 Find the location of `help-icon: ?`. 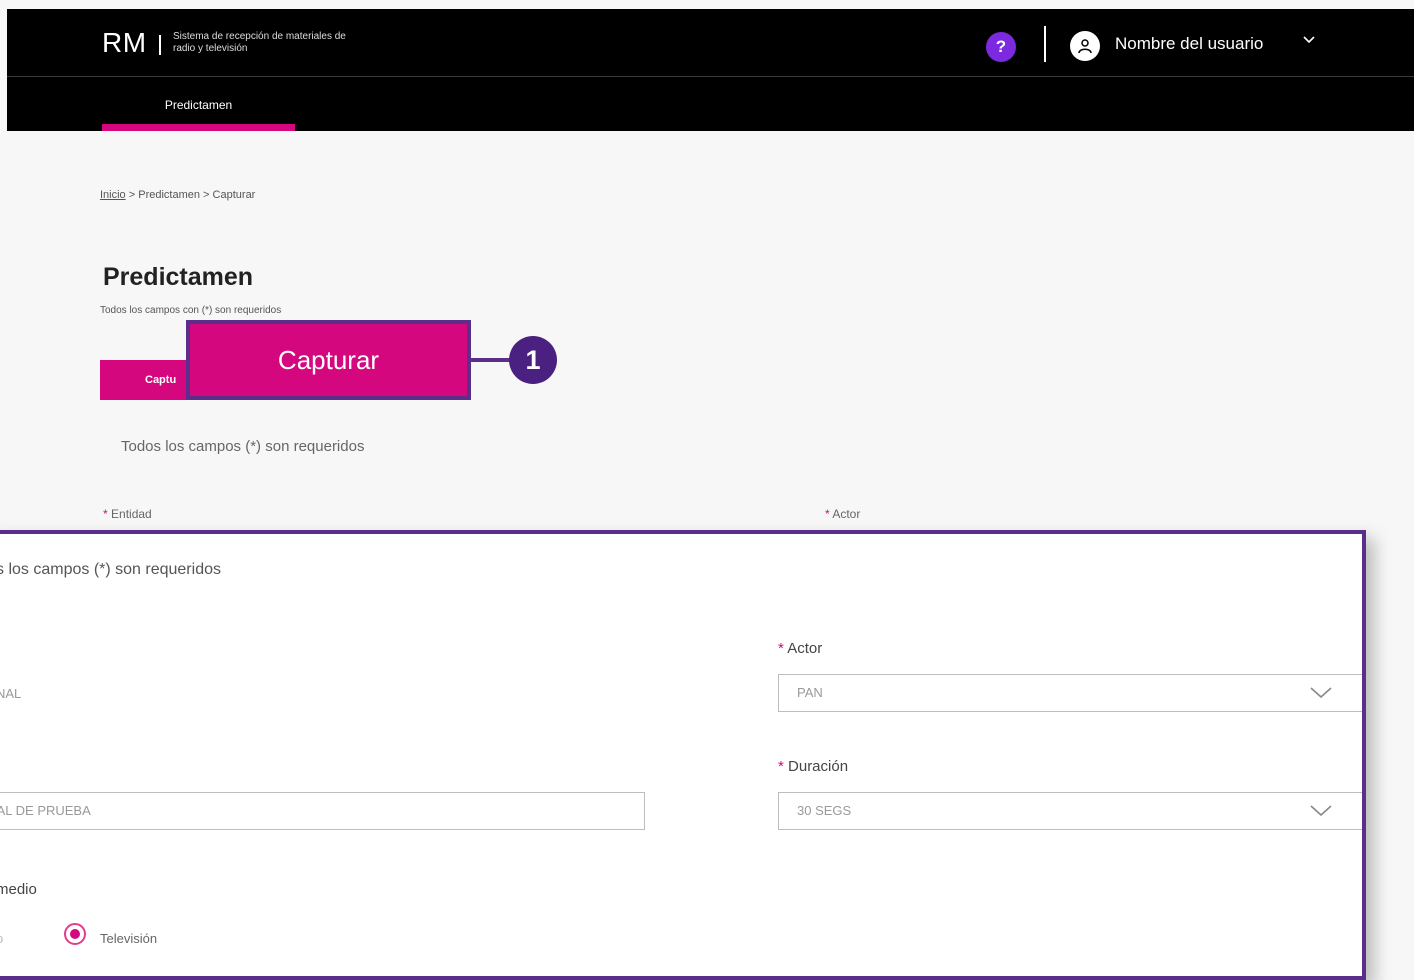

help-icon: ? is located at coordinates (1001, 47).